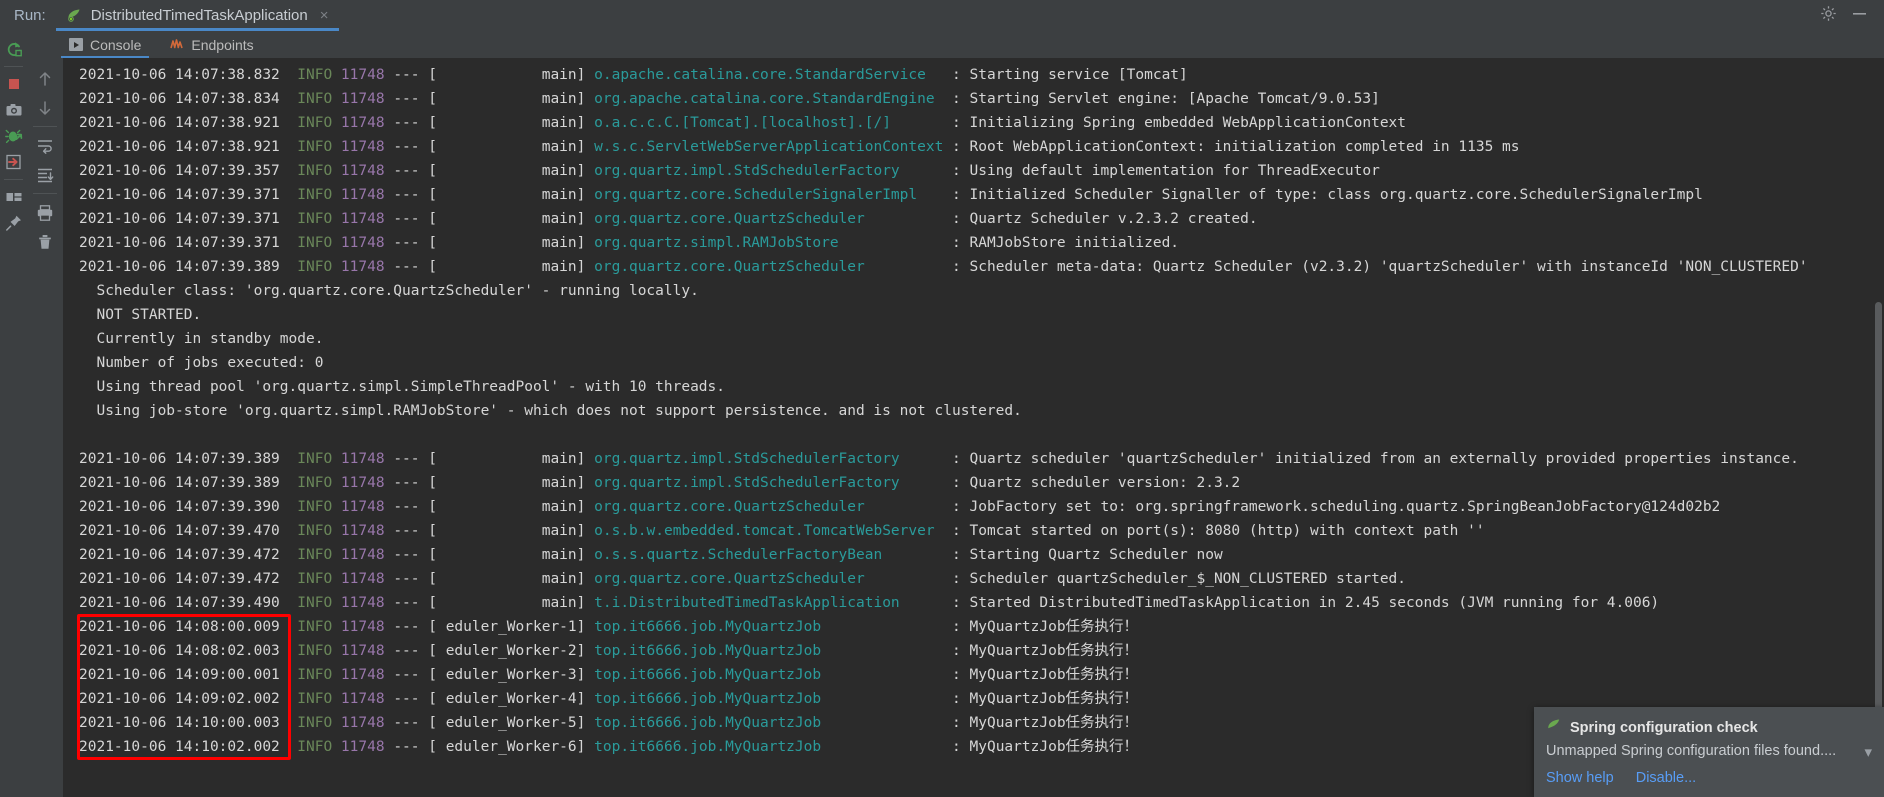 Image resolution: width=1884 pixels, height=797 pixels. I want to click on console-tabs: Console Endpoints, so click(955, 44).